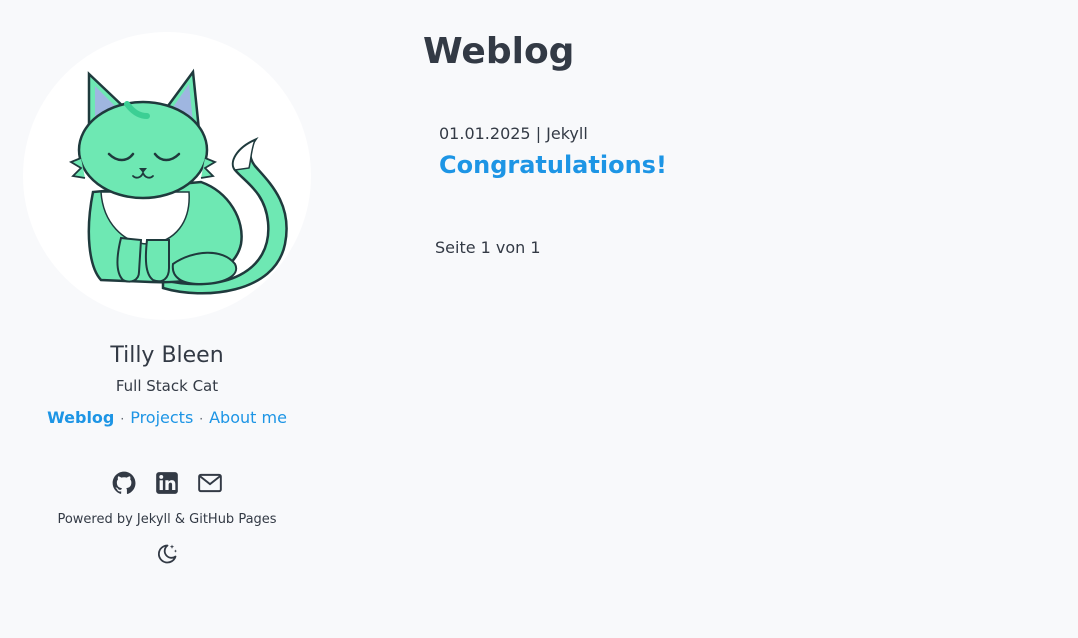 This screenshot has width=1078, height=638. I want to click on github-icon, so click(124, 483).